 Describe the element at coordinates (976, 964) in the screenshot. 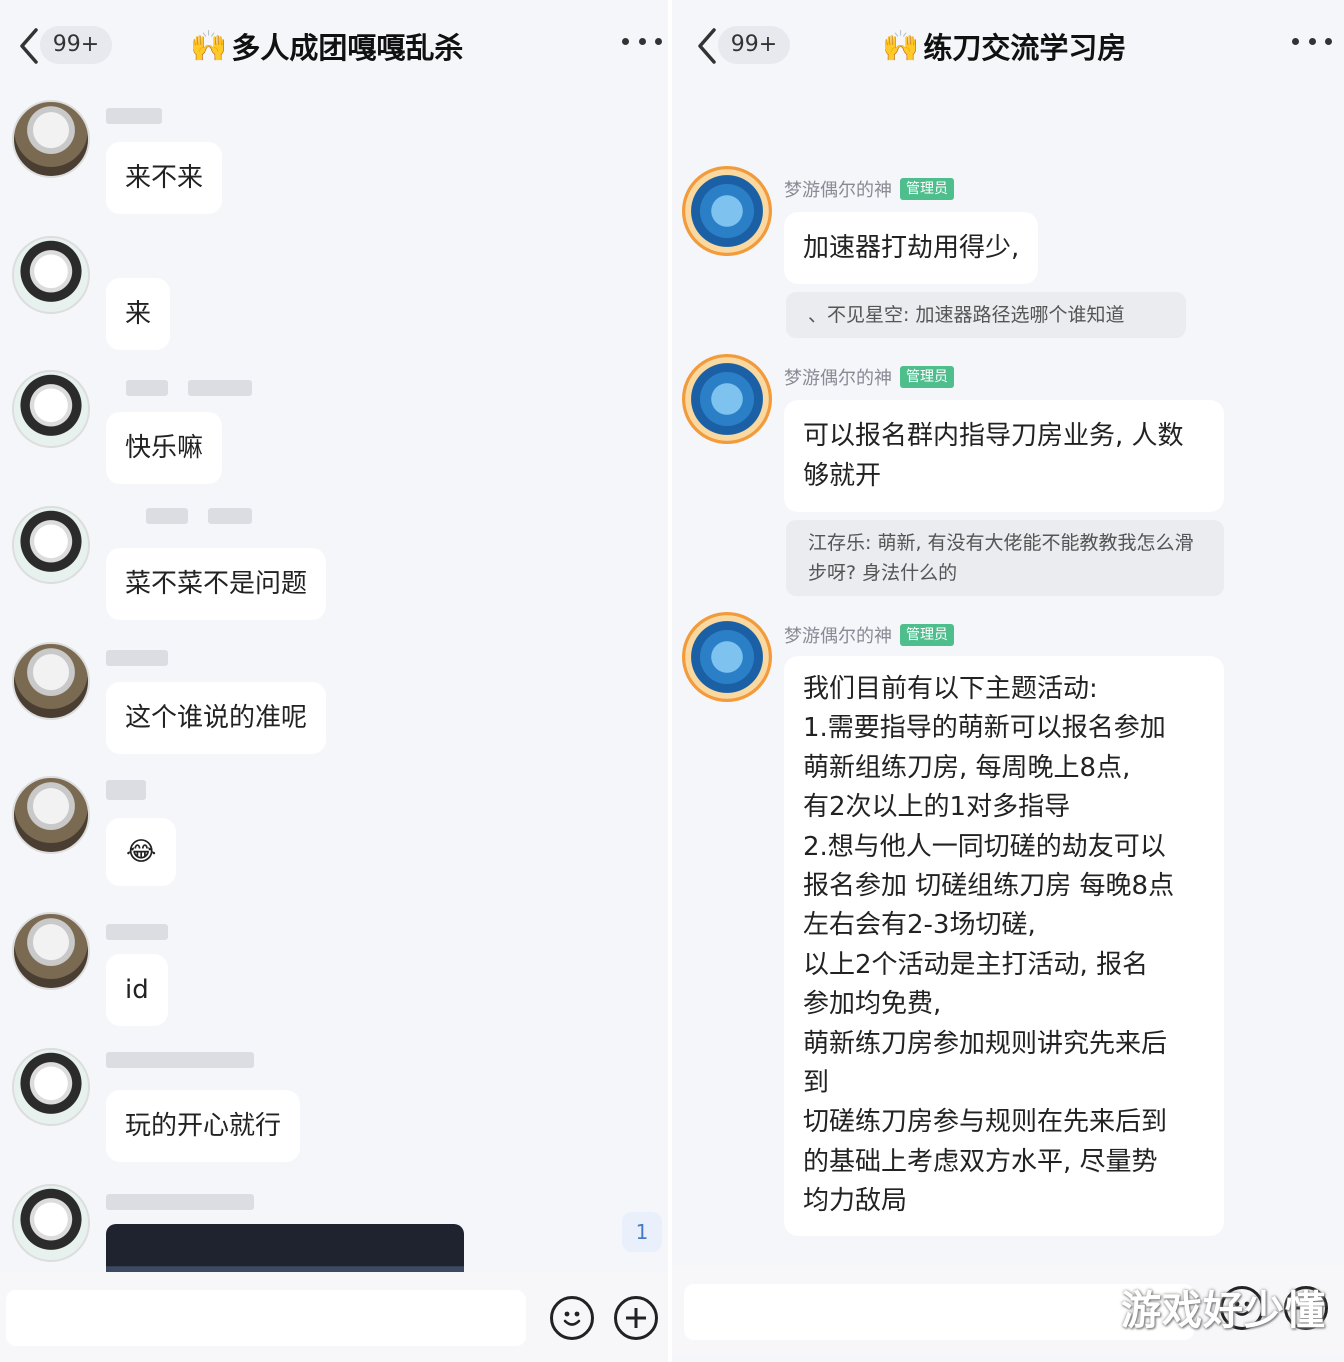

I see `message-line: 以上2个活动是主打活动, 报名` at that location.